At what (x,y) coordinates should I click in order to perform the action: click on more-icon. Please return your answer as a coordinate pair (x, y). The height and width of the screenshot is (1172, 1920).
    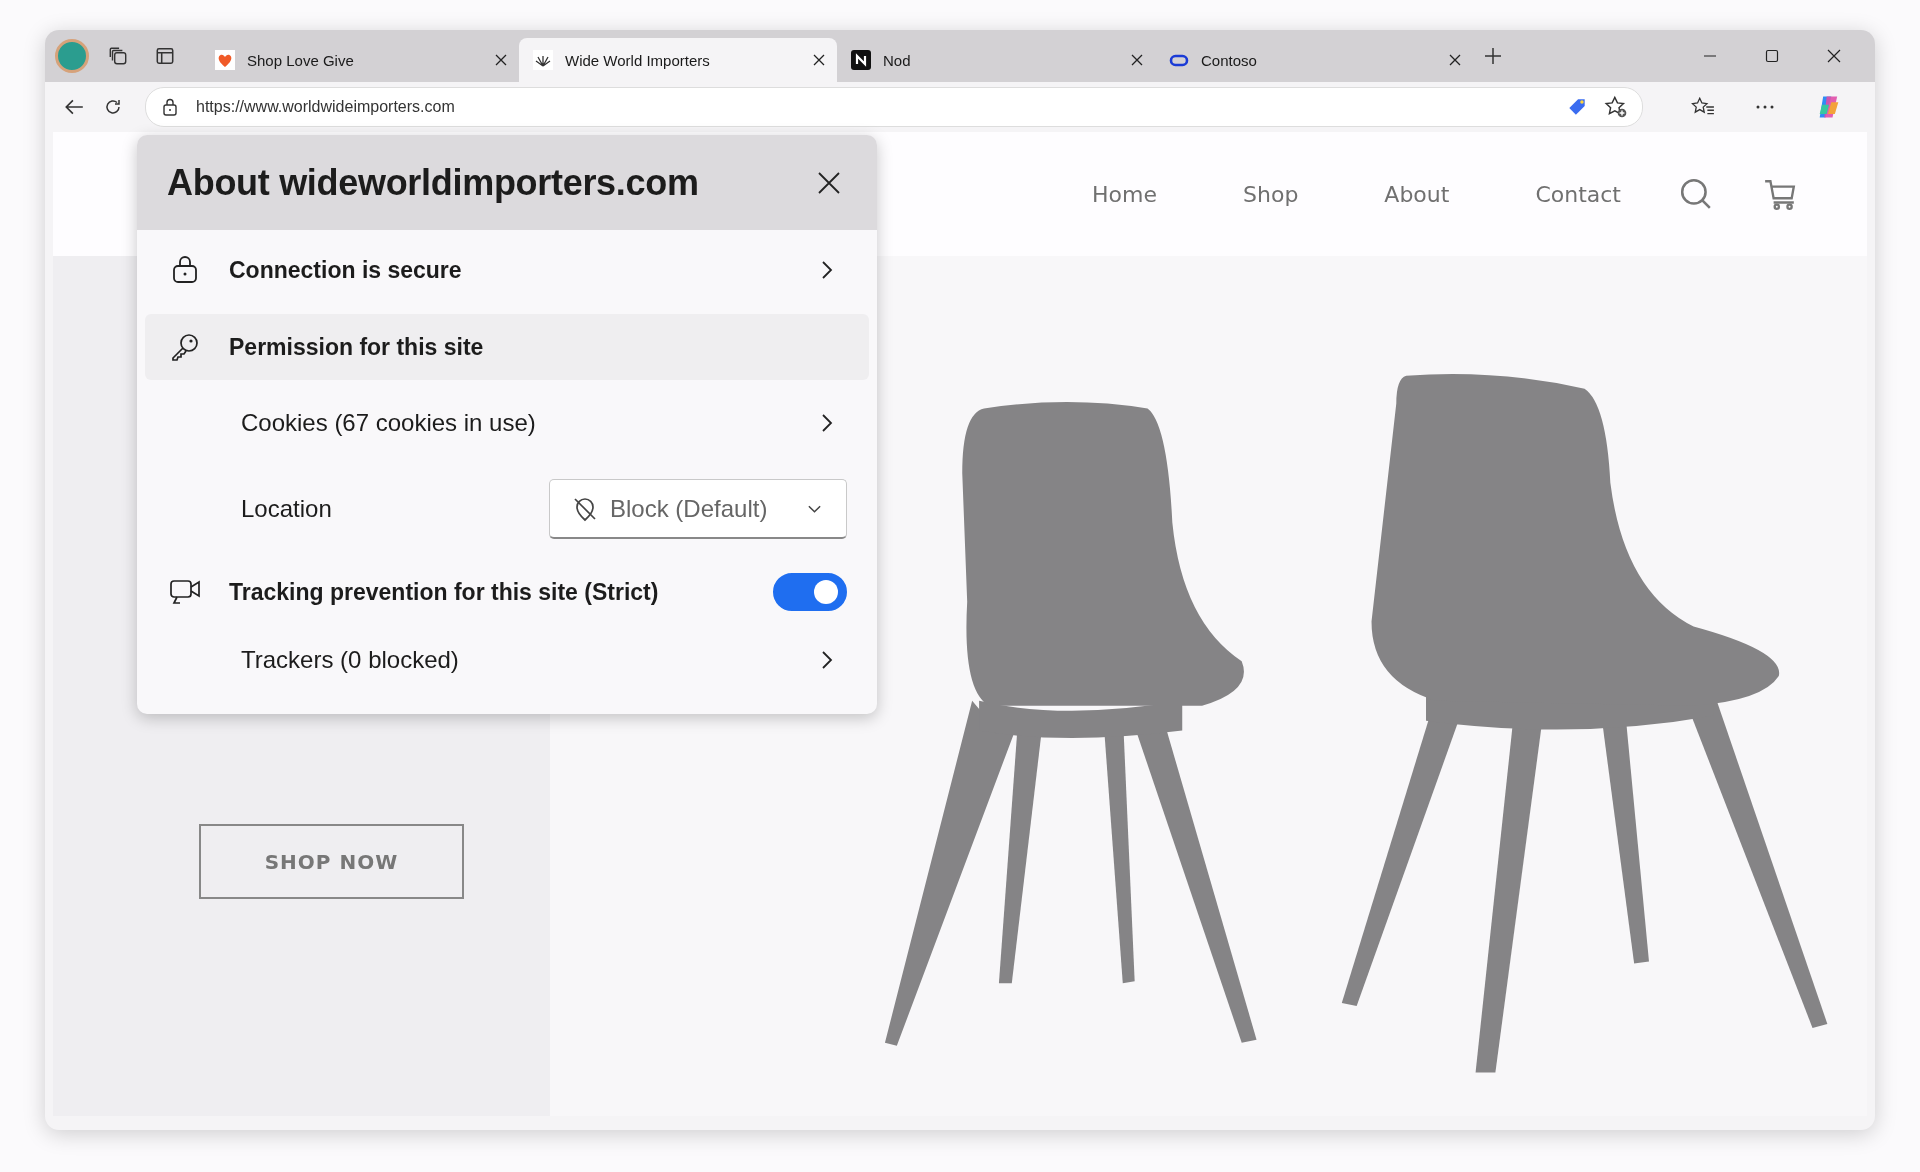
    Looking at the image, I should click on (1765, 107).